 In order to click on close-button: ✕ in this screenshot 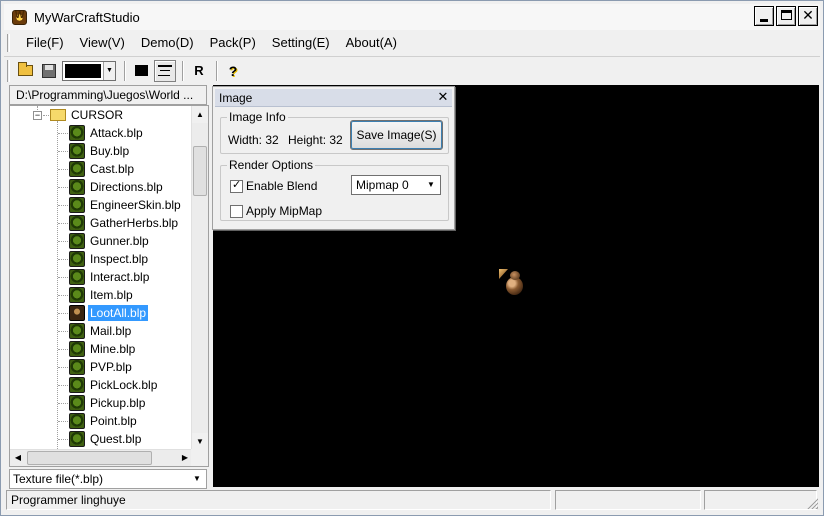, I will do `click(808, 16)`.